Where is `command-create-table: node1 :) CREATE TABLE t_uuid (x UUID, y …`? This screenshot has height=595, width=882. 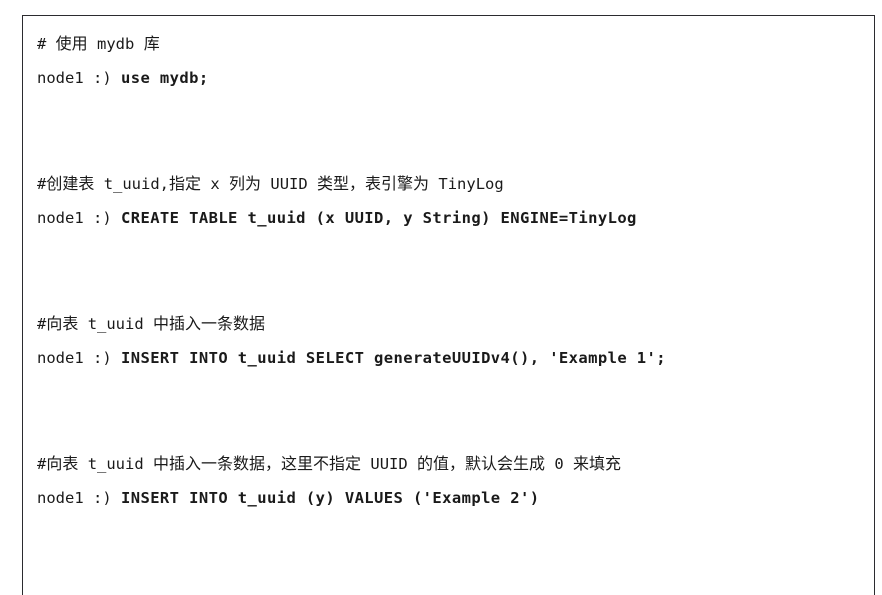 command-create-table: node1 :) CREATE TABLE t_uuid (x UUID, y … is located at coordinates (455, 218).